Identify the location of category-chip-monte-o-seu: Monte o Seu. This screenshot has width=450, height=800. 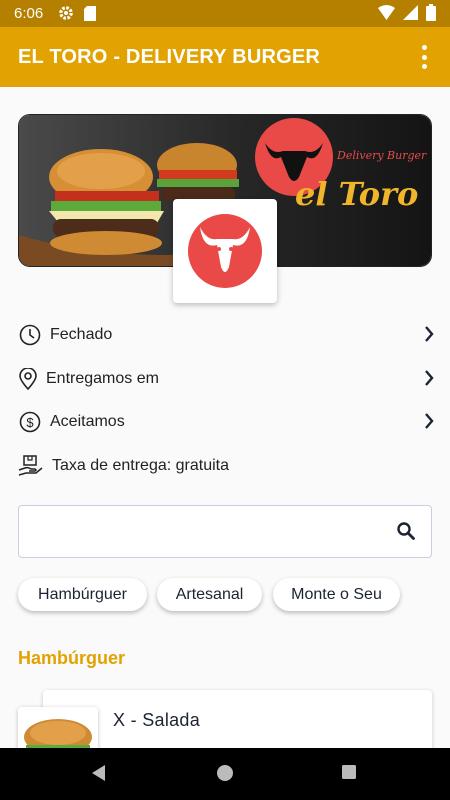
(336, 594).